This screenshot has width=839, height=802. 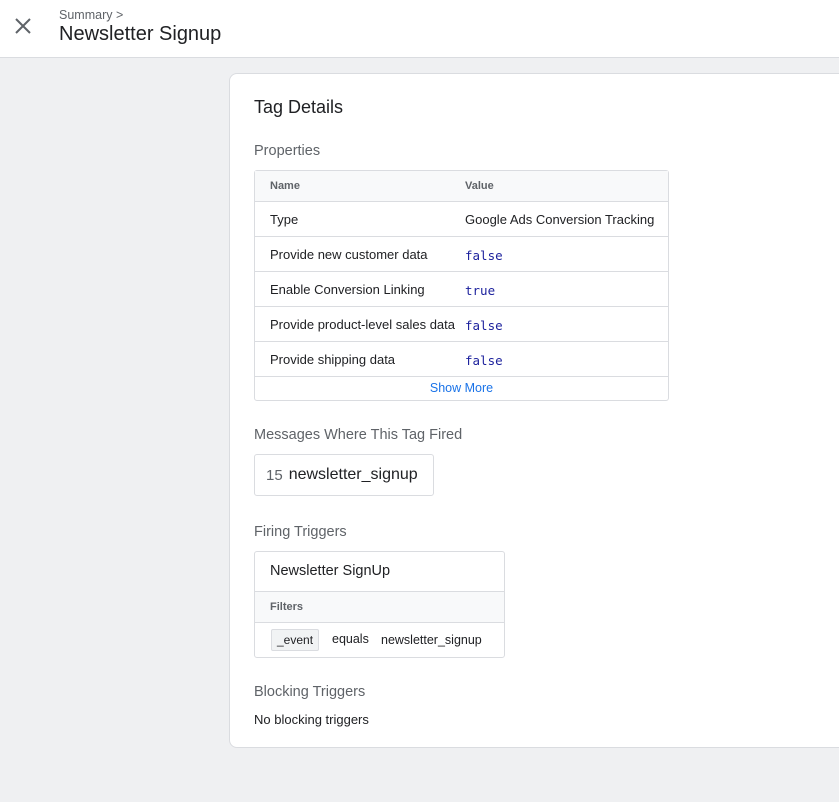 What do you see at coordinates (461, 324) in the screenshot?
I see `table-row: Provide product-level sales data false` at bounding box center [461, 324].